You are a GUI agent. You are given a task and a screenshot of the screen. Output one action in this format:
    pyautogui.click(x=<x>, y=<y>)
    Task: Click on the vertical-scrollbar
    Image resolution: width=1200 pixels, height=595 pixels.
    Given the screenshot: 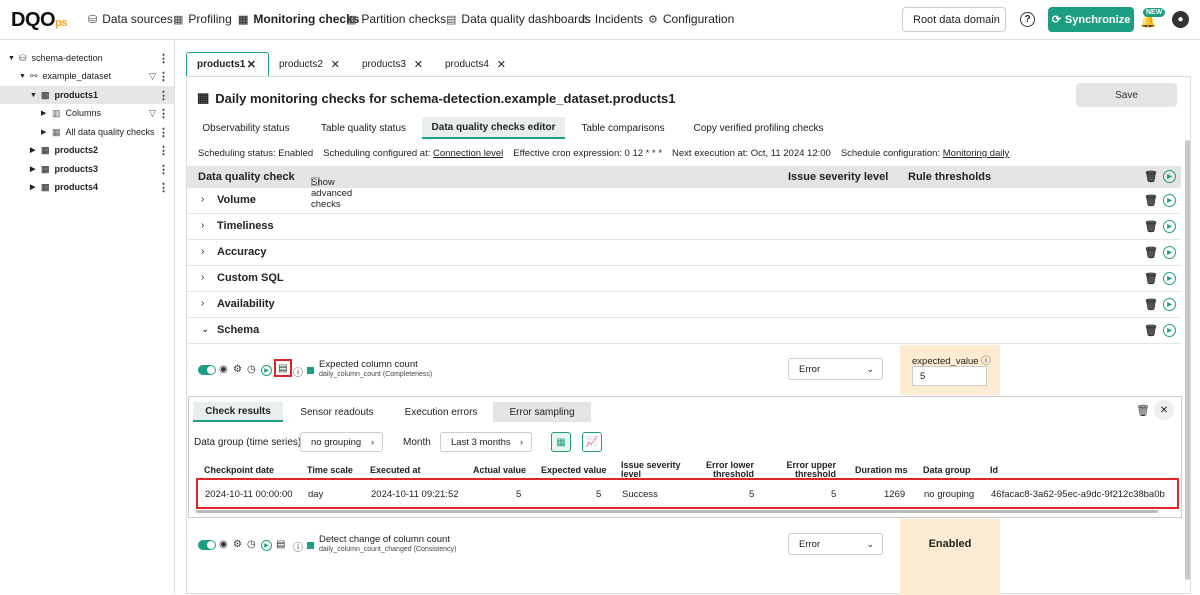 What is the action you would take?
    pyautogui.click(x=1187, y=360)
    